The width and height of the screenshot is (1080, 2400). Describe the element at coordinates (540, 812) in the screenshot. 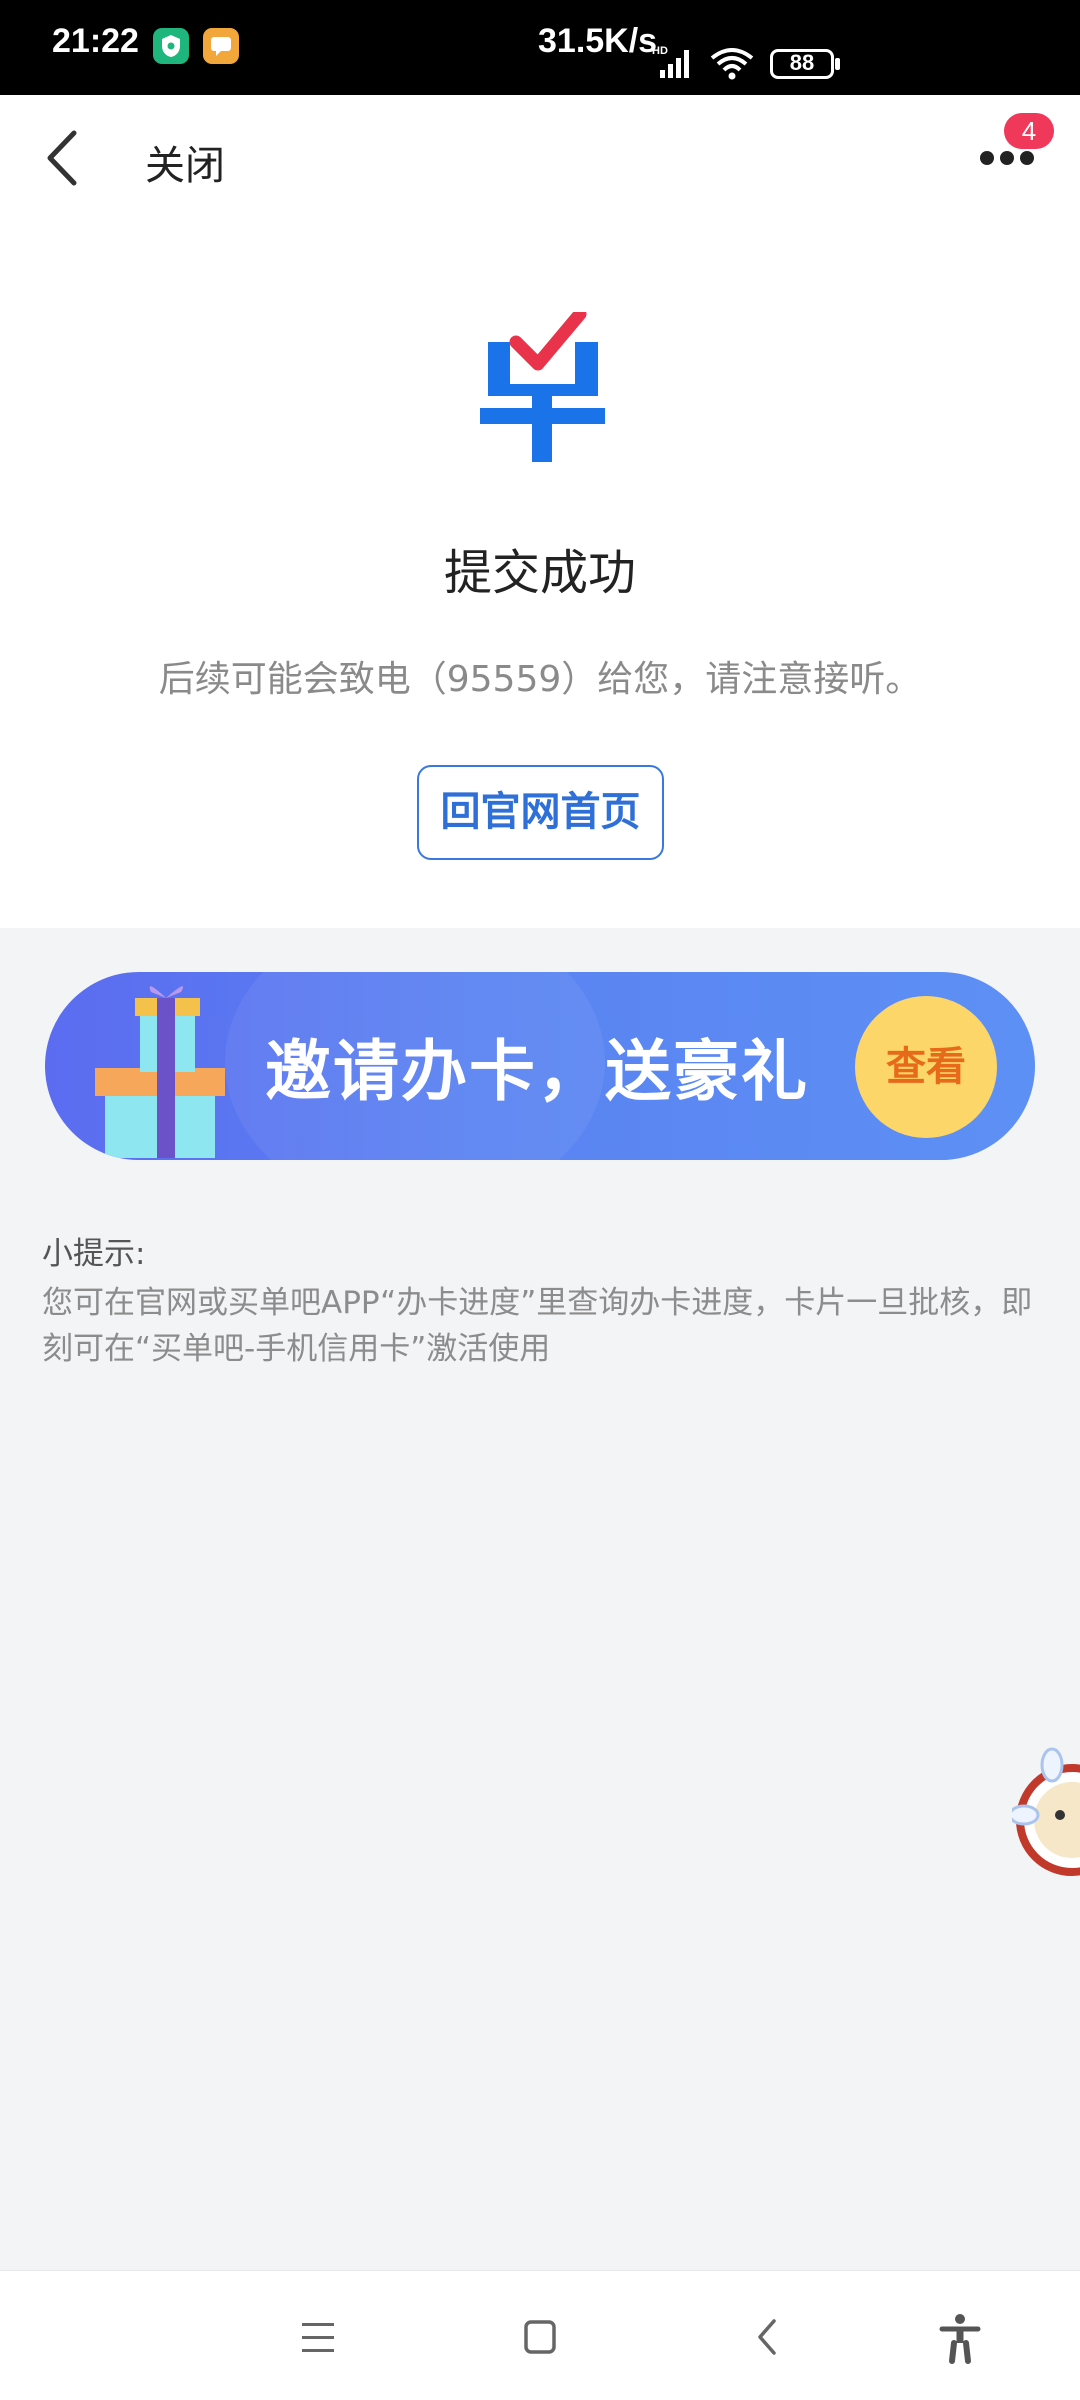

I see `back-to-homepage-button: 回官网首页` at that location.